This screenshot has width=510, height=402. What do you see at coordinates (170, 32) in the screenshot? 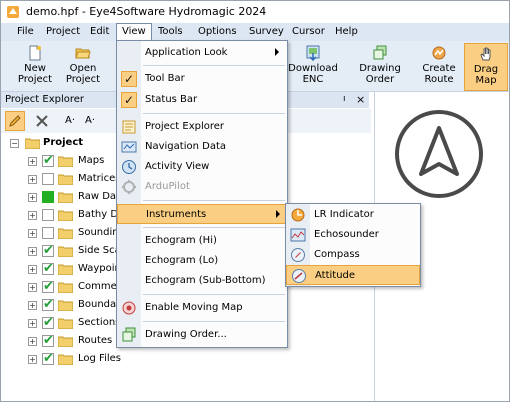
I see `menu-tools: Tools` at bounding box center [170, 32].